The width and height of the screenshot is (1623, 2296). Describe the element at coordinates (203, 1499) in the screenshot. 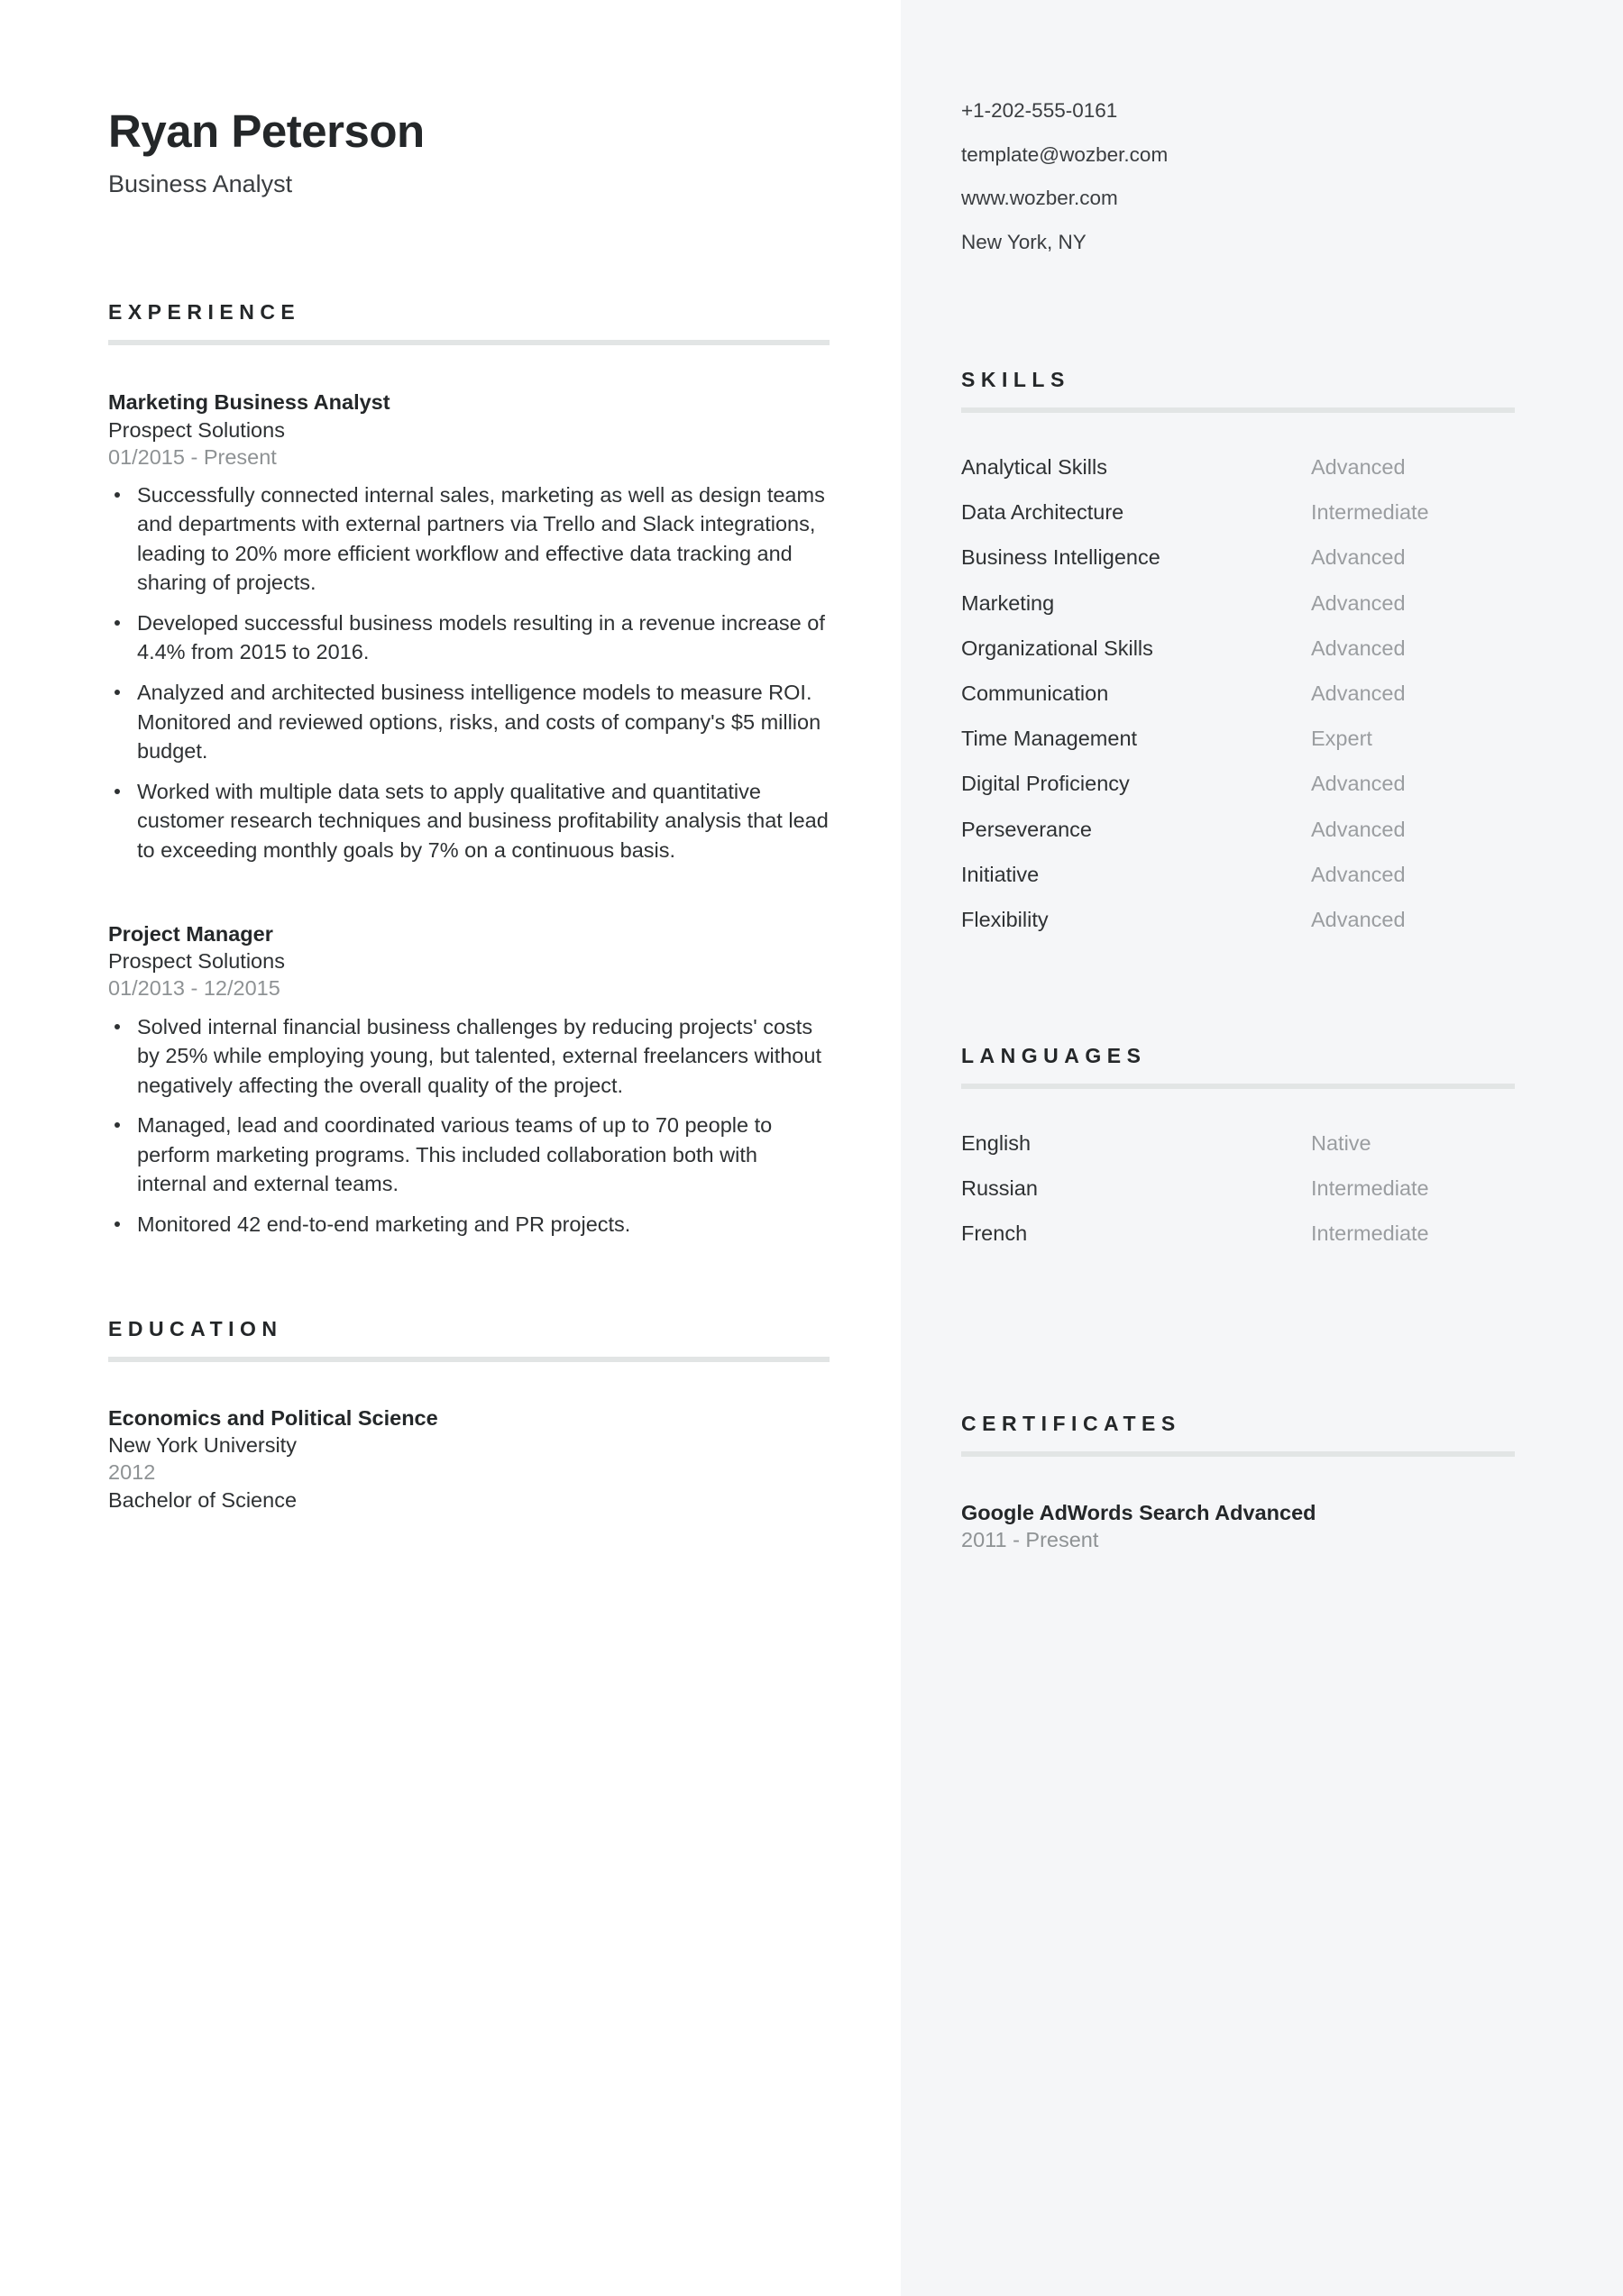

I see `education-degree: Bachelor of Science` at that location.